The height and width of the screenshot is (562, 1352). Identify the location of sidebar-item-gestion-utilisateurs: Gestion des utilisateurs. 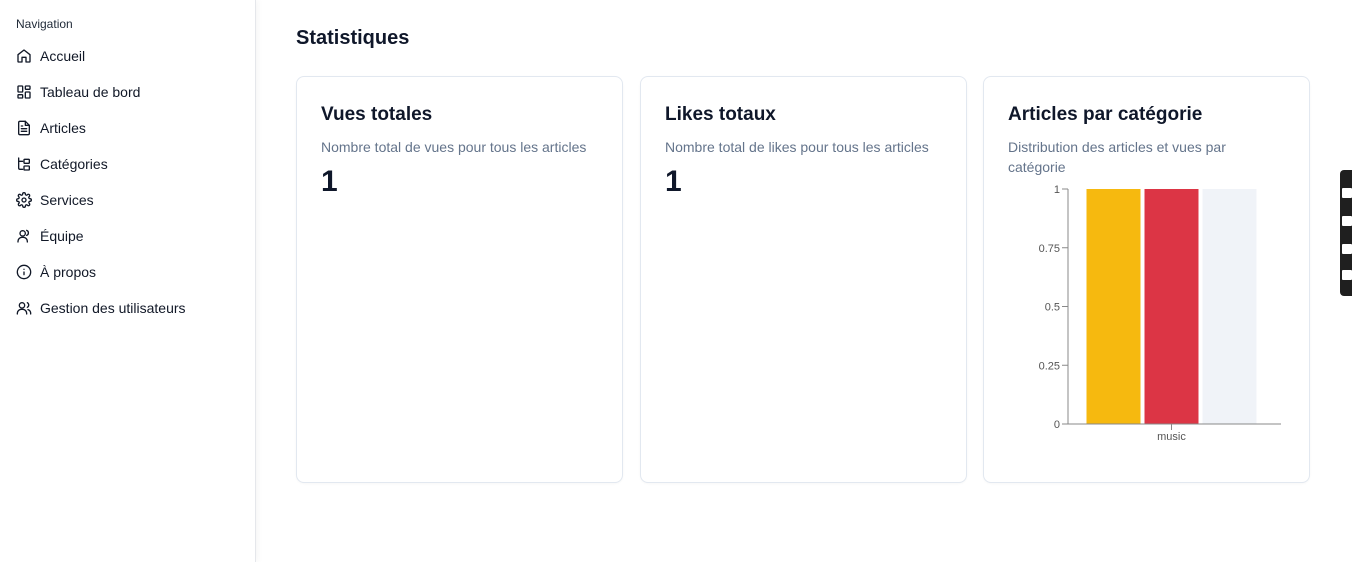
(128, 308).